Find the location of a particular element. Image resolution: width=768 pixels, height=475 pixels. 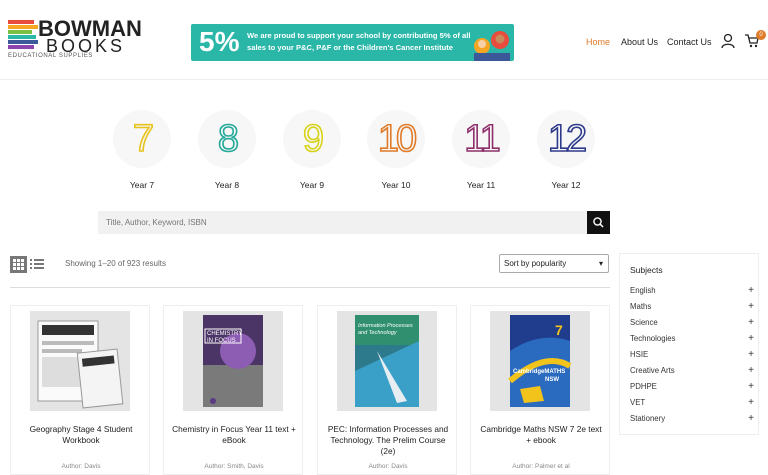

subject-label: VET is located at coordinates (638, 402).